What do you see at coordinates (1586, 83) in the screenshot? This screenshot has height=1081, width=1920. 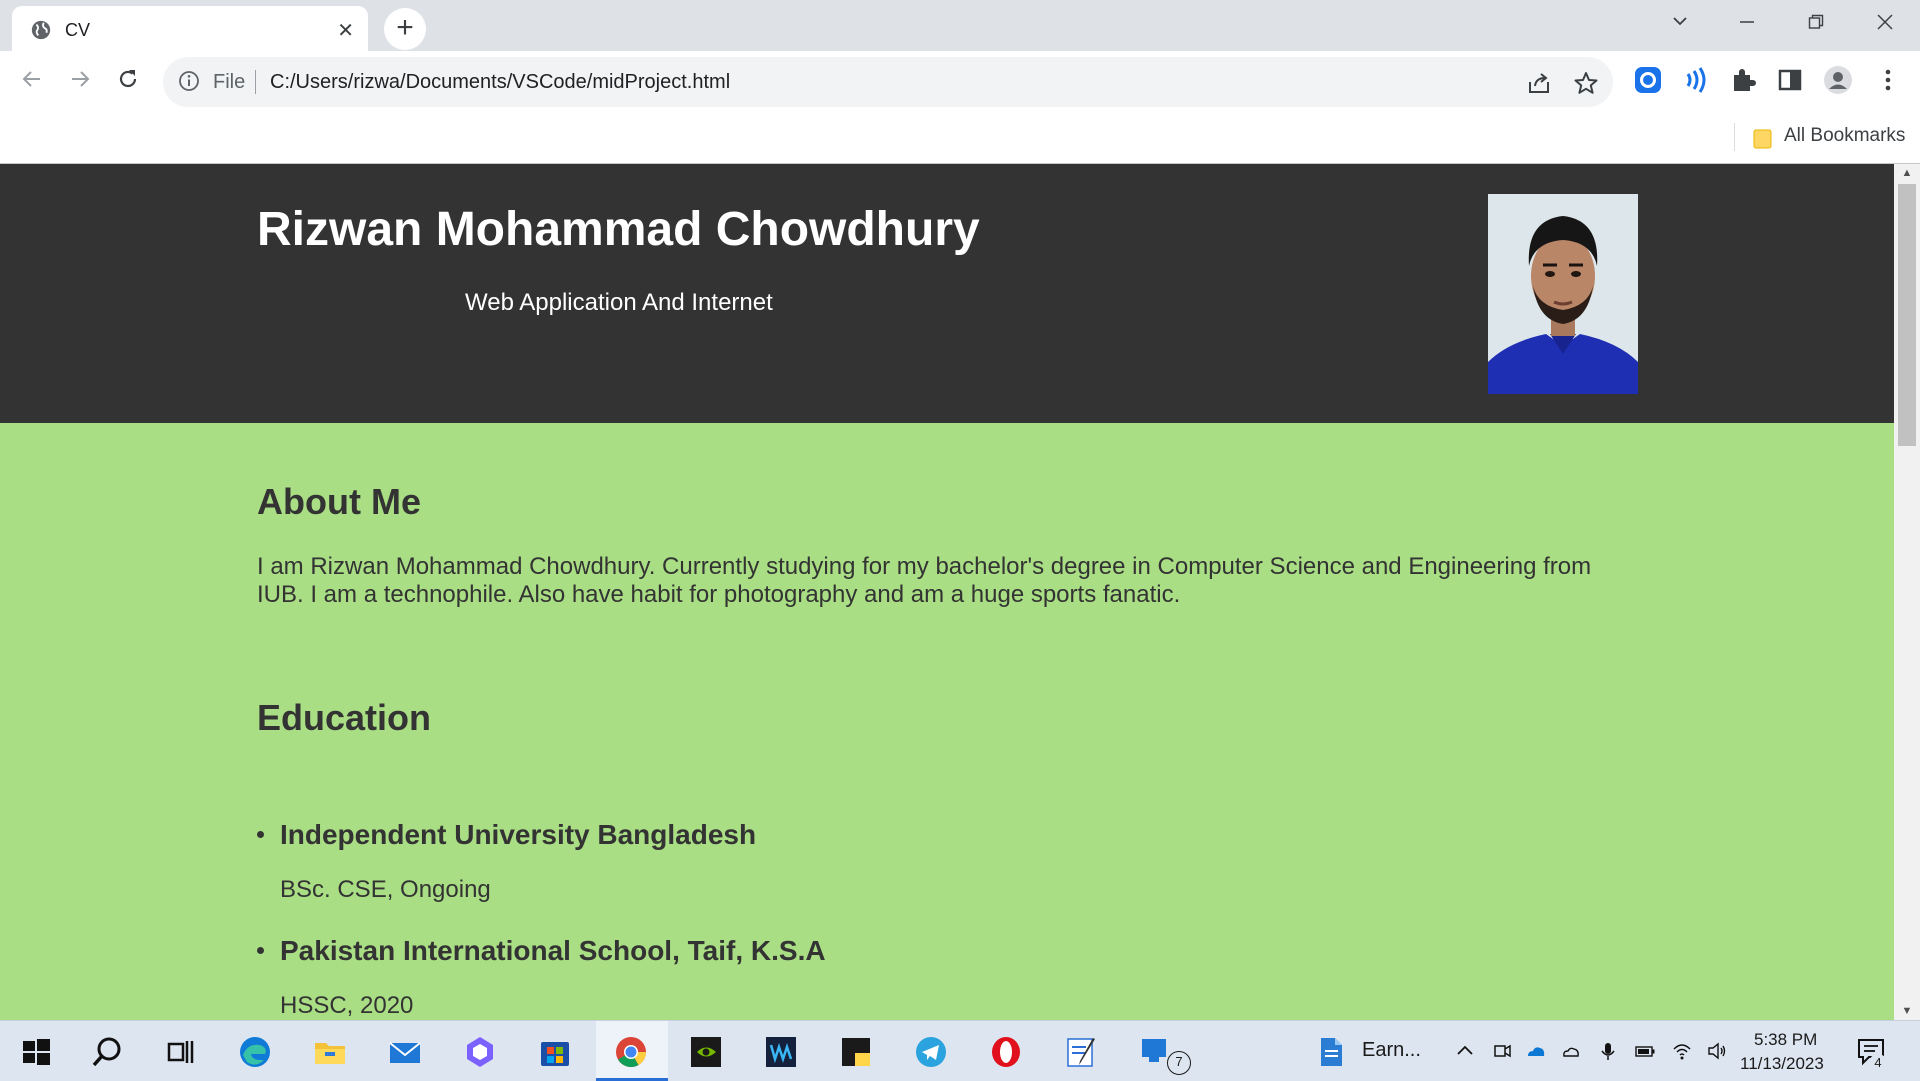 I see `bookmark-star-icon` at bounding box center [1586, 83].